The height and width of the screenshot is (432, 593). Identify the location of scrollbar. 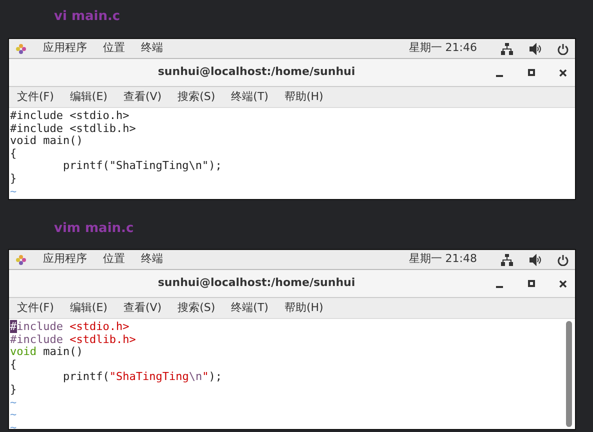
(569, 374).